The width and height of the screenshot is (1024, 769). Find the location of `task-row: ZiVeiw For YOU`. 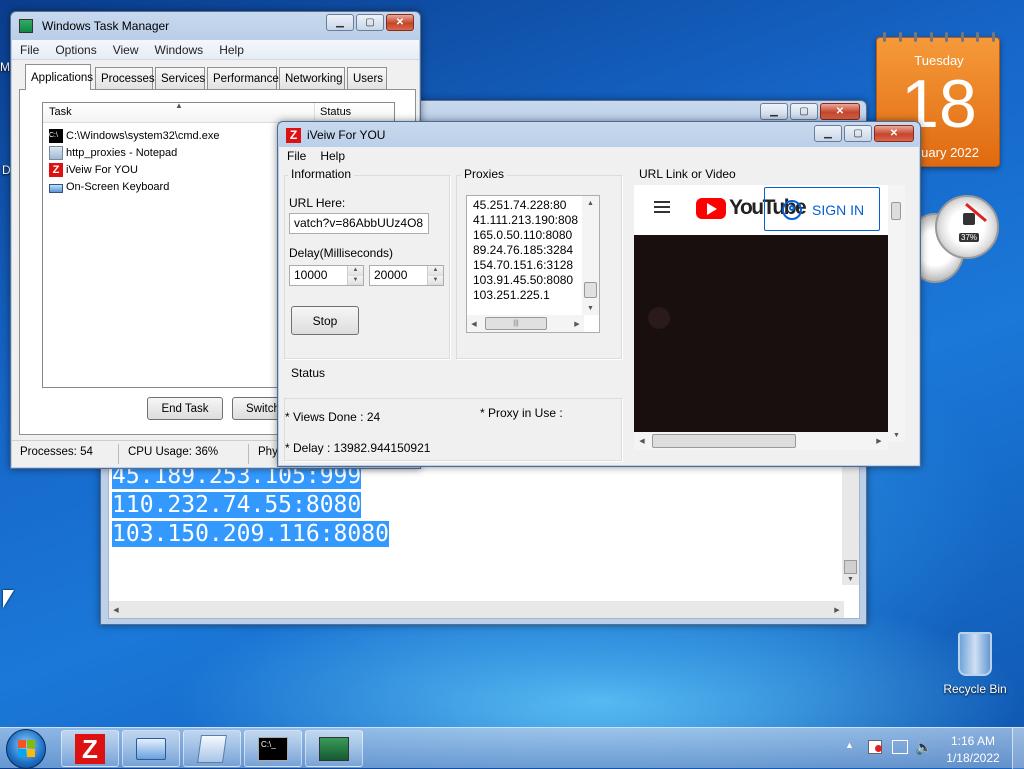

task-row: ZiVeiw For YOU is located at coordinates (93, 169).